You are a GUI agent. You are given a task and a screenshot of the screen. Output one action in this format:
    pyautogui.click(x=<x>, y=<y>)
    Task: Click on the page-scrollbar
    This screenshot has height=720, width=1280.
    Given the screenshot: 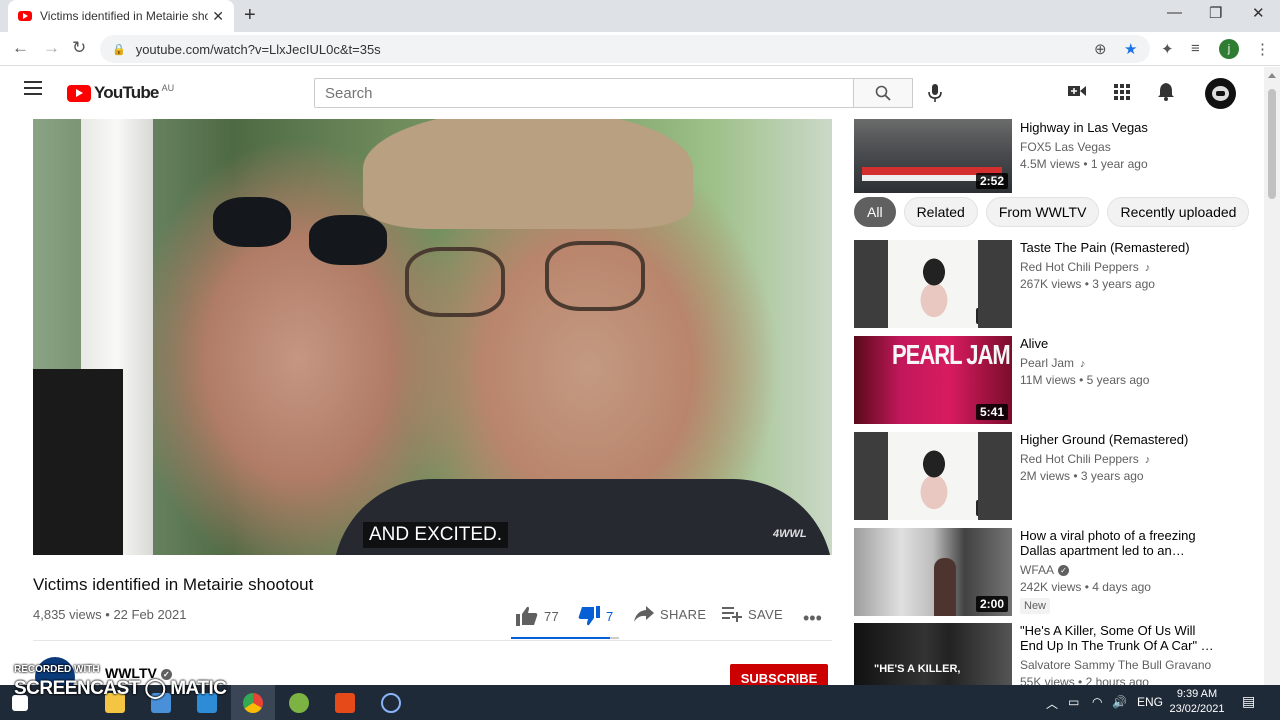 What is the action you would take?
    pyautogui.click(x=1272, y=376)
    